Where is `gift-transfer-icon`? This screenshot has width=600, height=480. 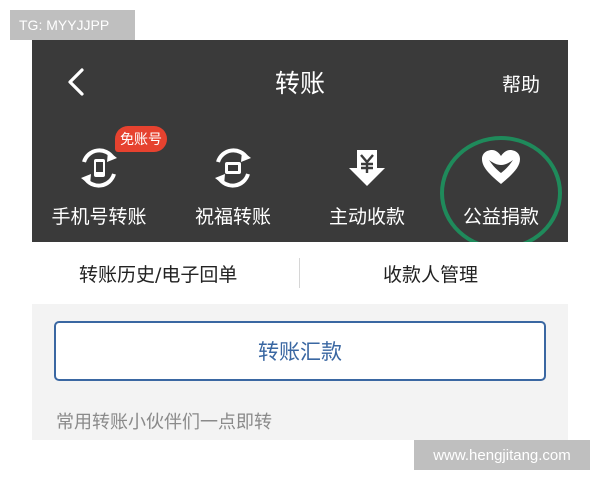
gift-transfer-icon is located at coordinates (233, 168).